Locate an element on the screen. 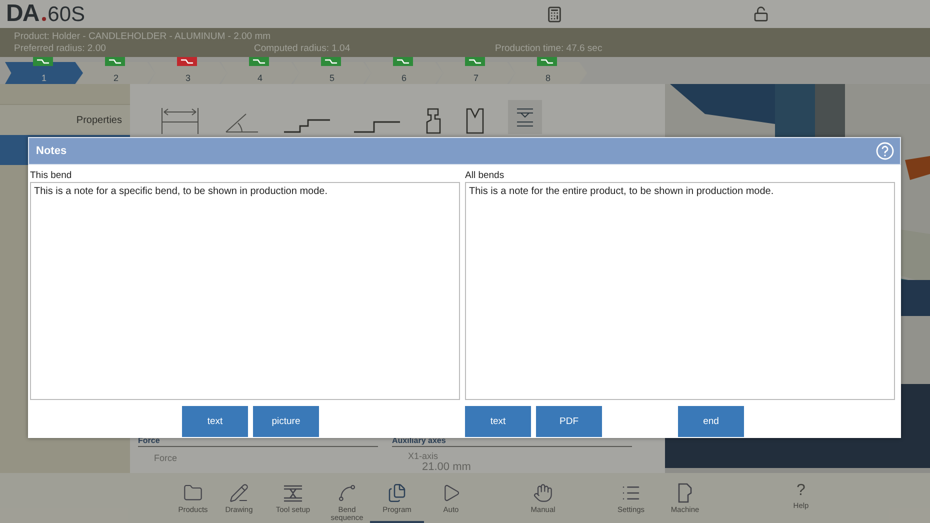 The image size is (930, 523). pencil-icon is located at coordinates (239, 493).